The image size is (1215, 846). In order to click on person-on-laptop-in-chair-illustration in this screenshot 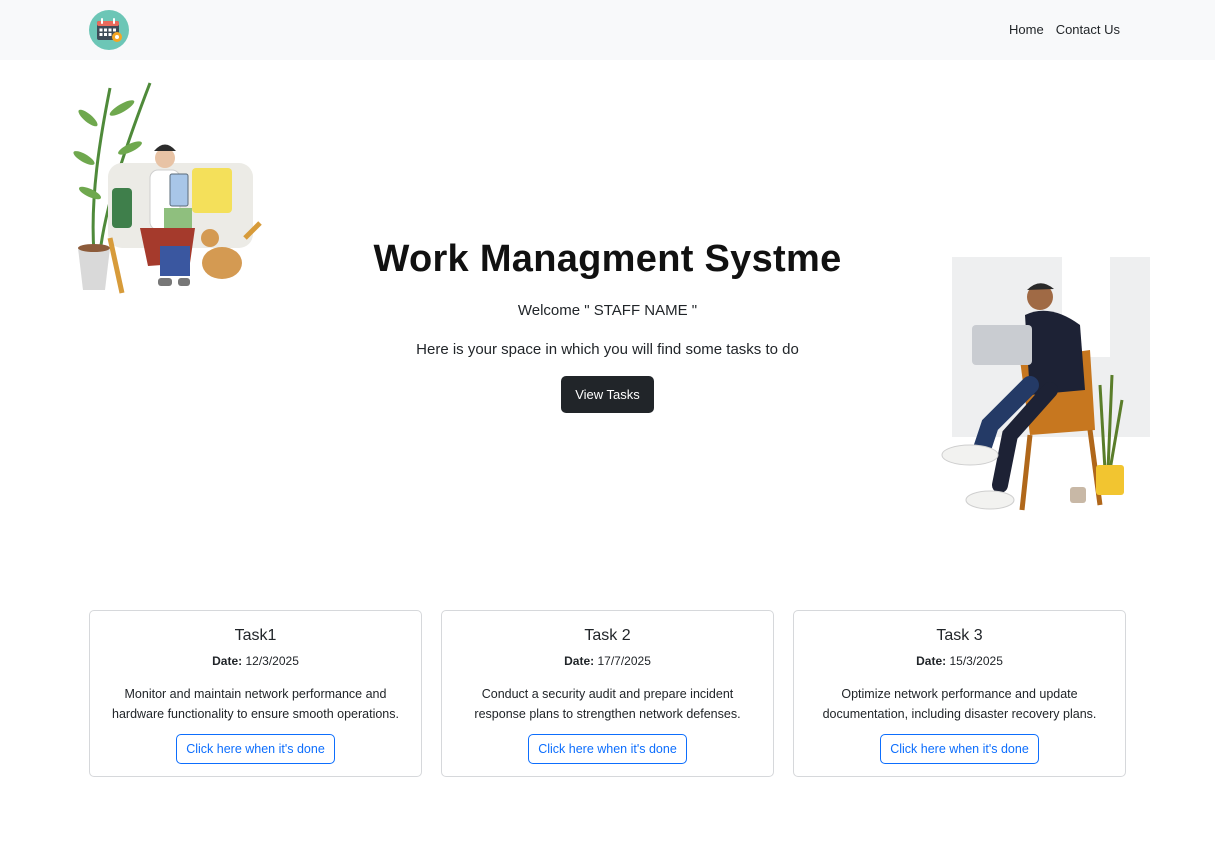, I will do `click(1045, 384)`.